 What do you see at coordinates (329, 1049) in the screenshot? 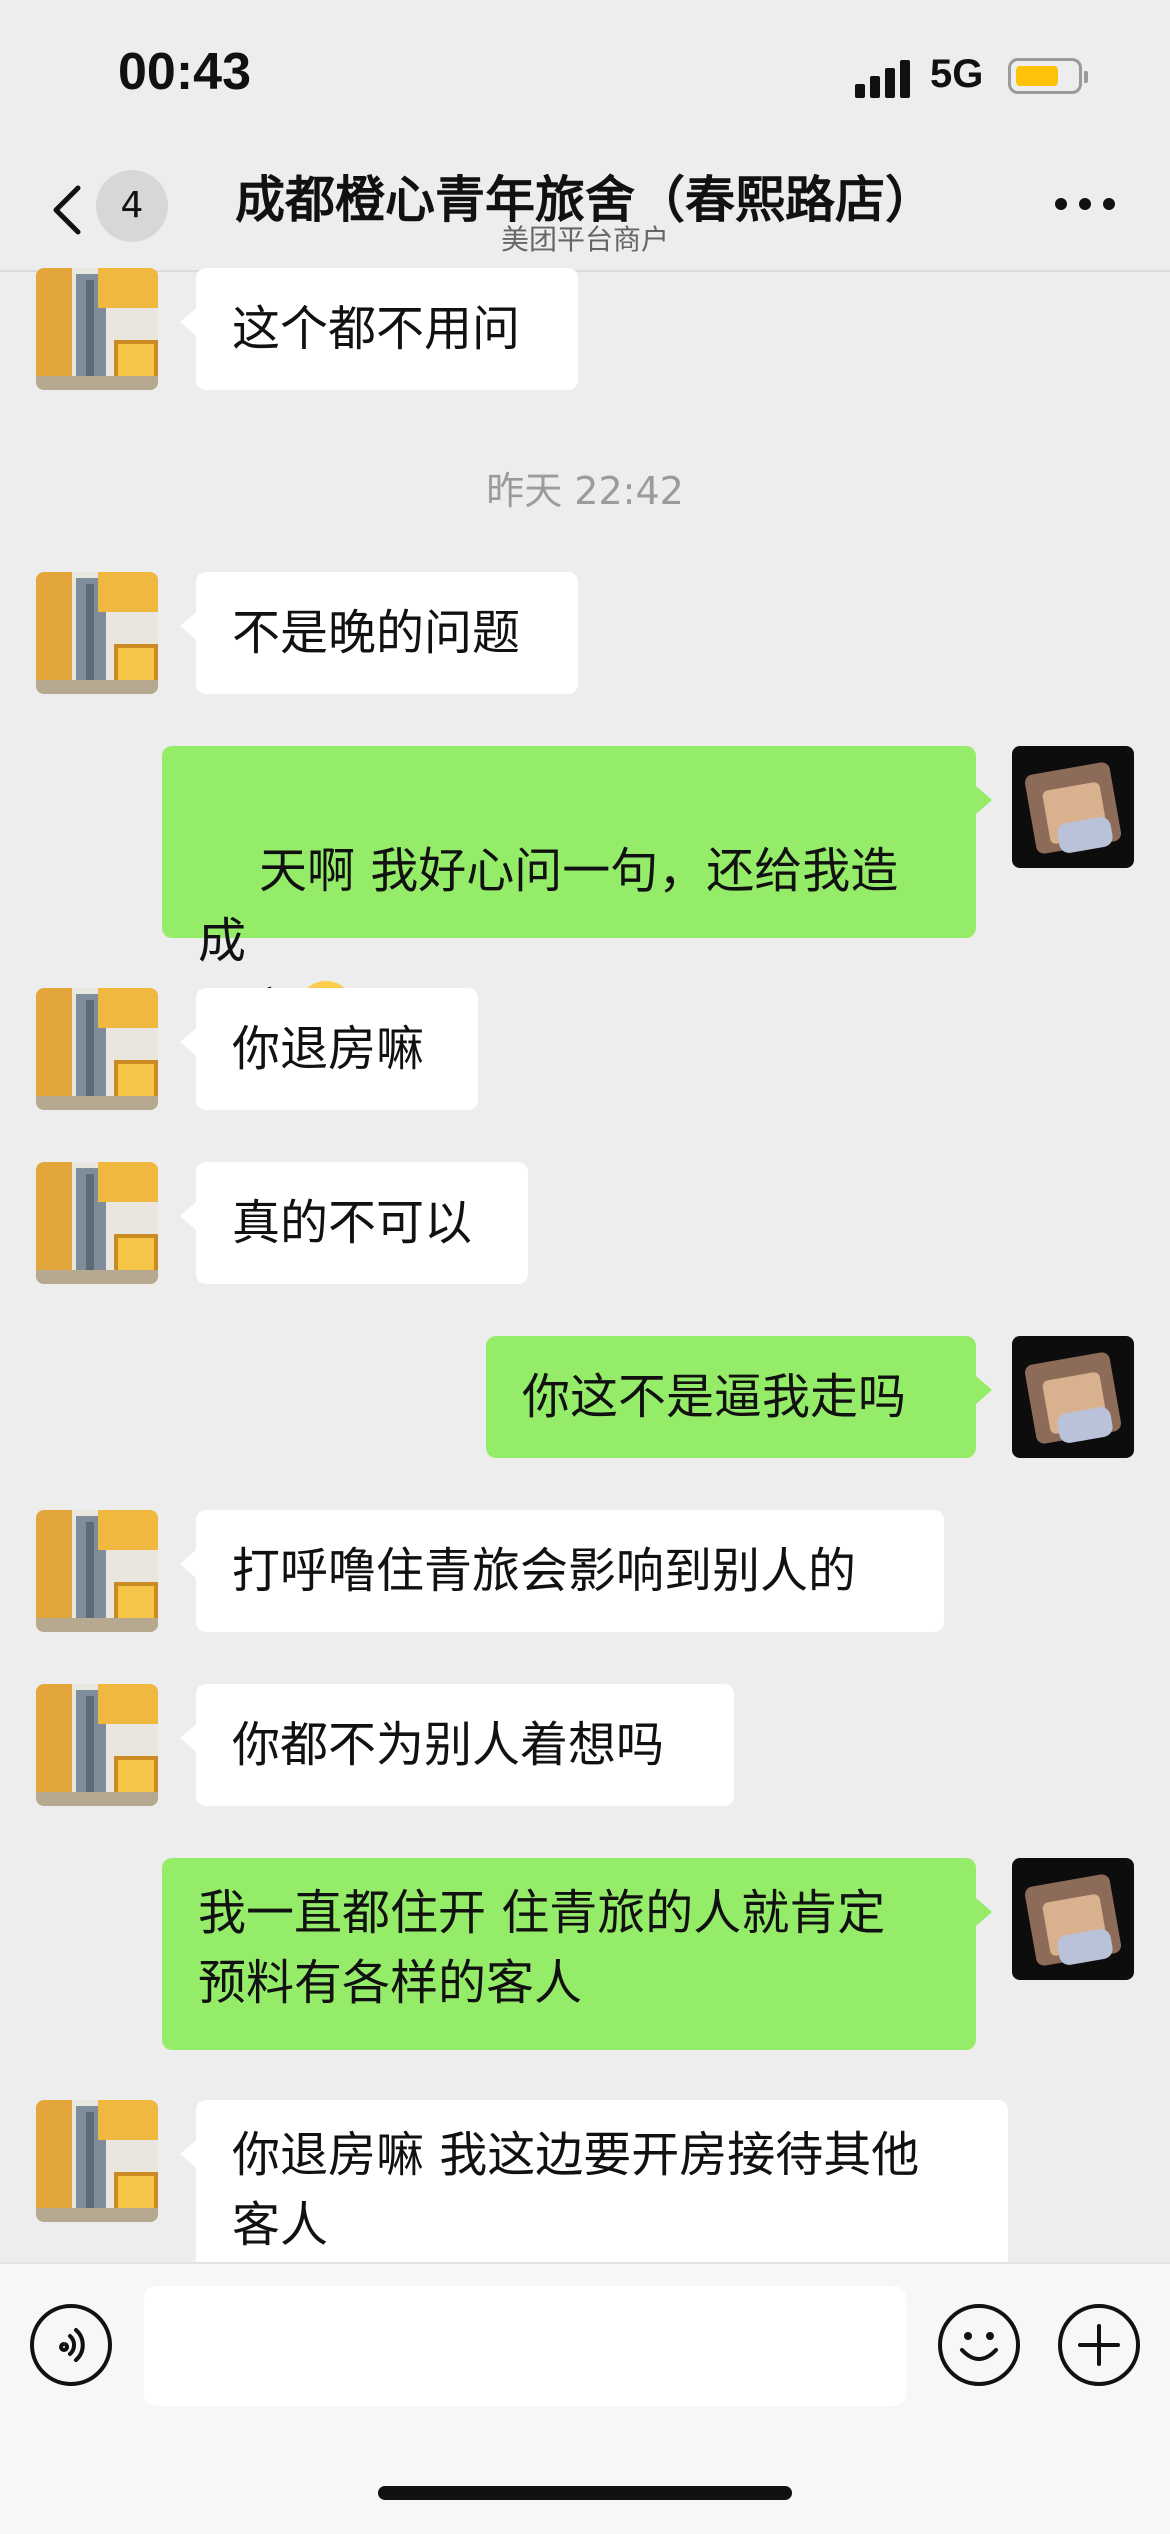
I see `message-bubble: 你退房嘛` at bounding box center [329, 1049].